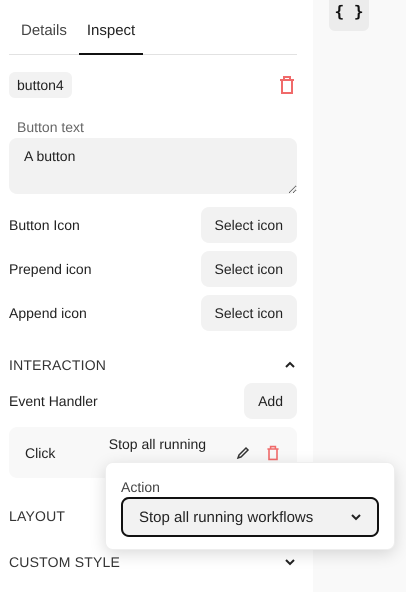 The width and height of the screenshot is (406, 592). What do you see at coordinates (158, 444) in the screenshot?
I see `action-name: Stop all running` at bounding box center [158, 444].